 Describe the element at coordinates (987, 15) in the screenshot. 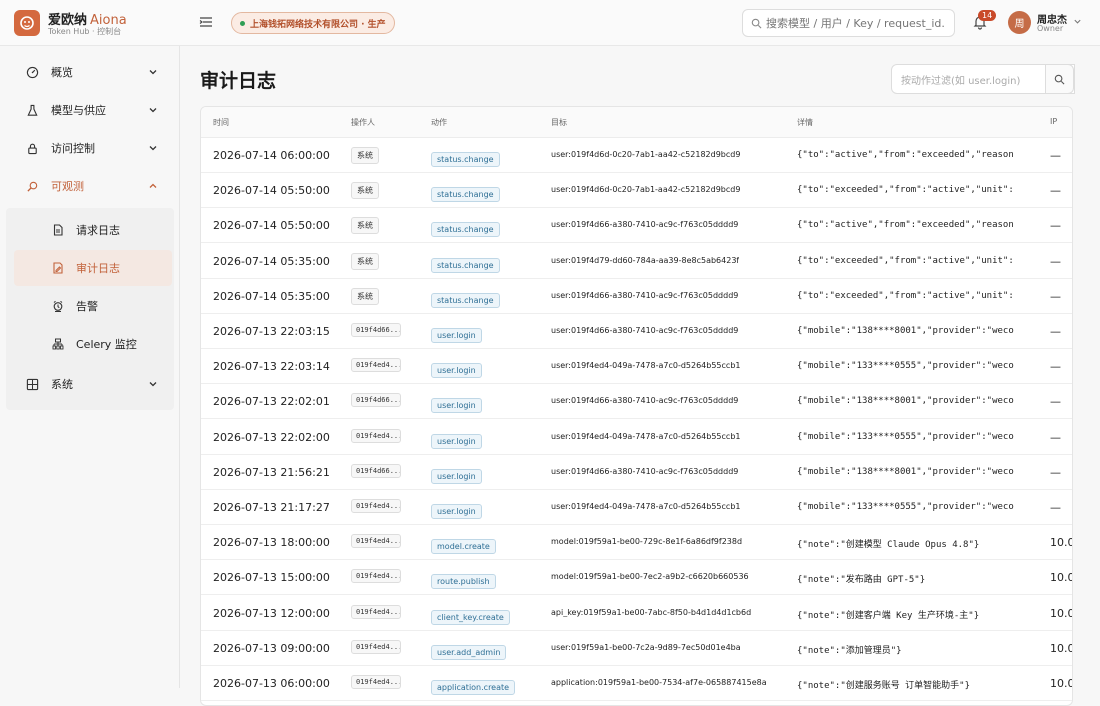

I see `notification-count-badge: 14` at that location.